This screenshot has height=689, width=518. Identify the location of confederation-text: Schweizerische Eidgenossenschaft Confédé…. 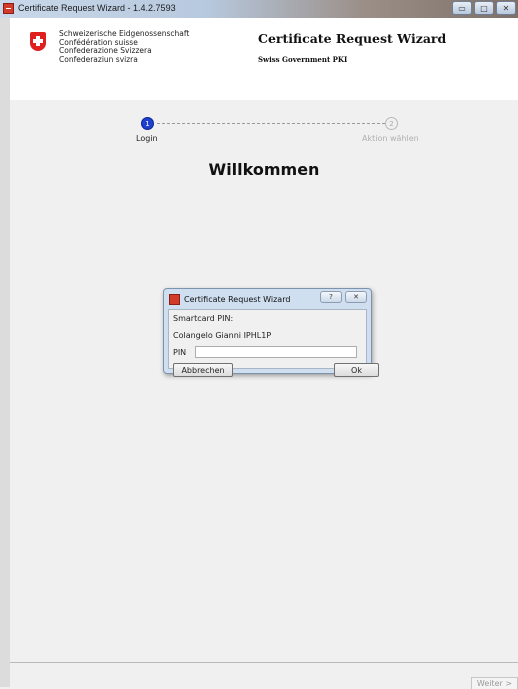
(124, 46).